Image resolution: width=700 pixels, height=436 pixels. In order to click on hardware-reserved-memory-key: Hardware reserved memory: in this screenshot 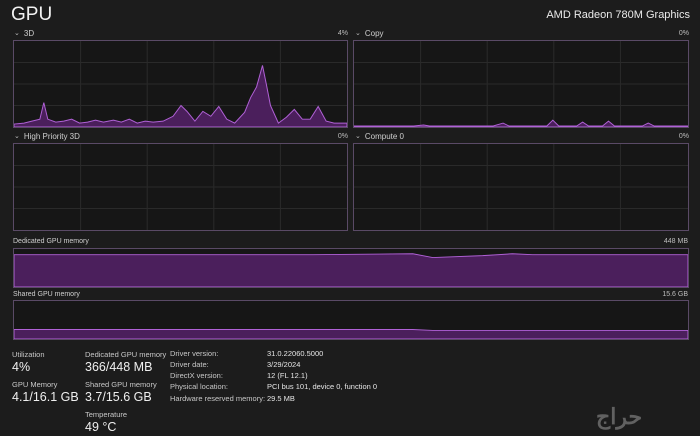, I will do `click(218, 398)`.